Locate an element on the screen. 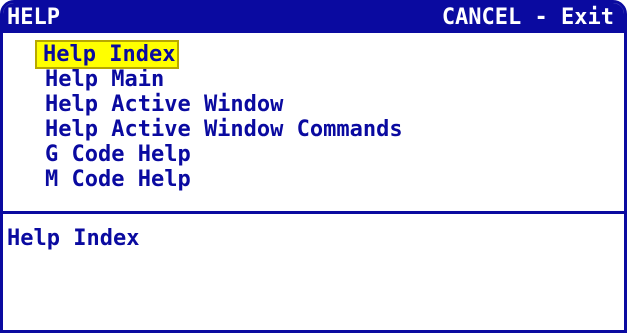 This screenshot has width=630, height=336. menu-item-g-code-help: G Code Help is located at coordinates (313, 154).